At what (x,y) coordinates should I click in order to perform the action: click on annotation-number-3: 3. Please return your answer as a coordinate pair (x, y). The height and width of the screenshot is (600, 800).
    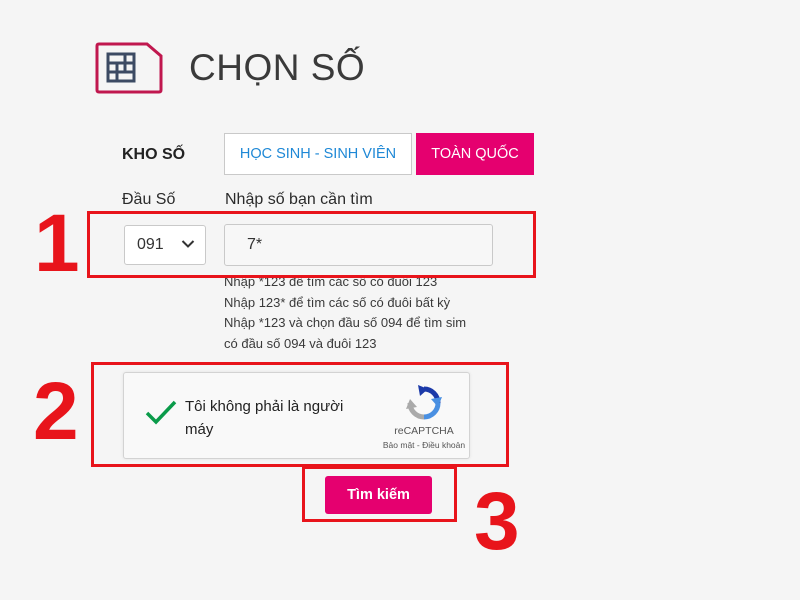
    Looking at the image, I should click on (497, 521).